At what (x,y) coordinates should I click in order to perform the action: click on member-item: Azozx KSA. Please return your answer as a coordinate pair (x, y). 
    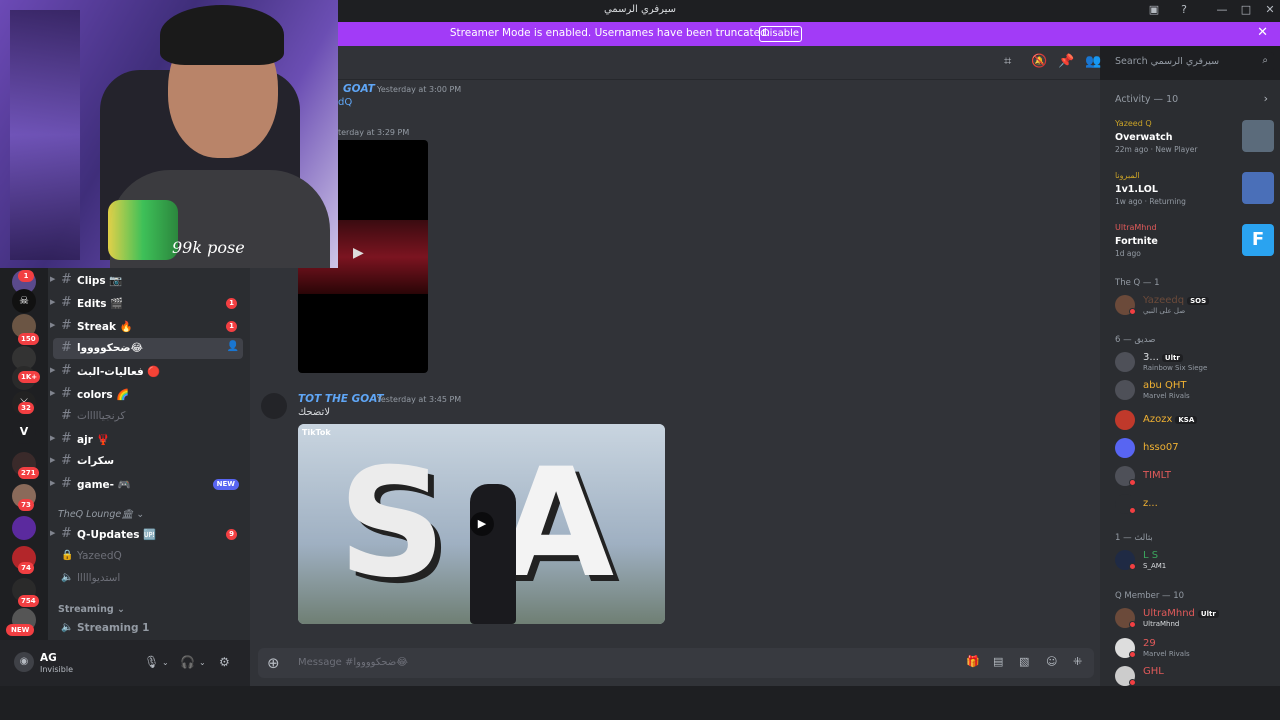
    Looking at the image, I should click on (1195, 420).